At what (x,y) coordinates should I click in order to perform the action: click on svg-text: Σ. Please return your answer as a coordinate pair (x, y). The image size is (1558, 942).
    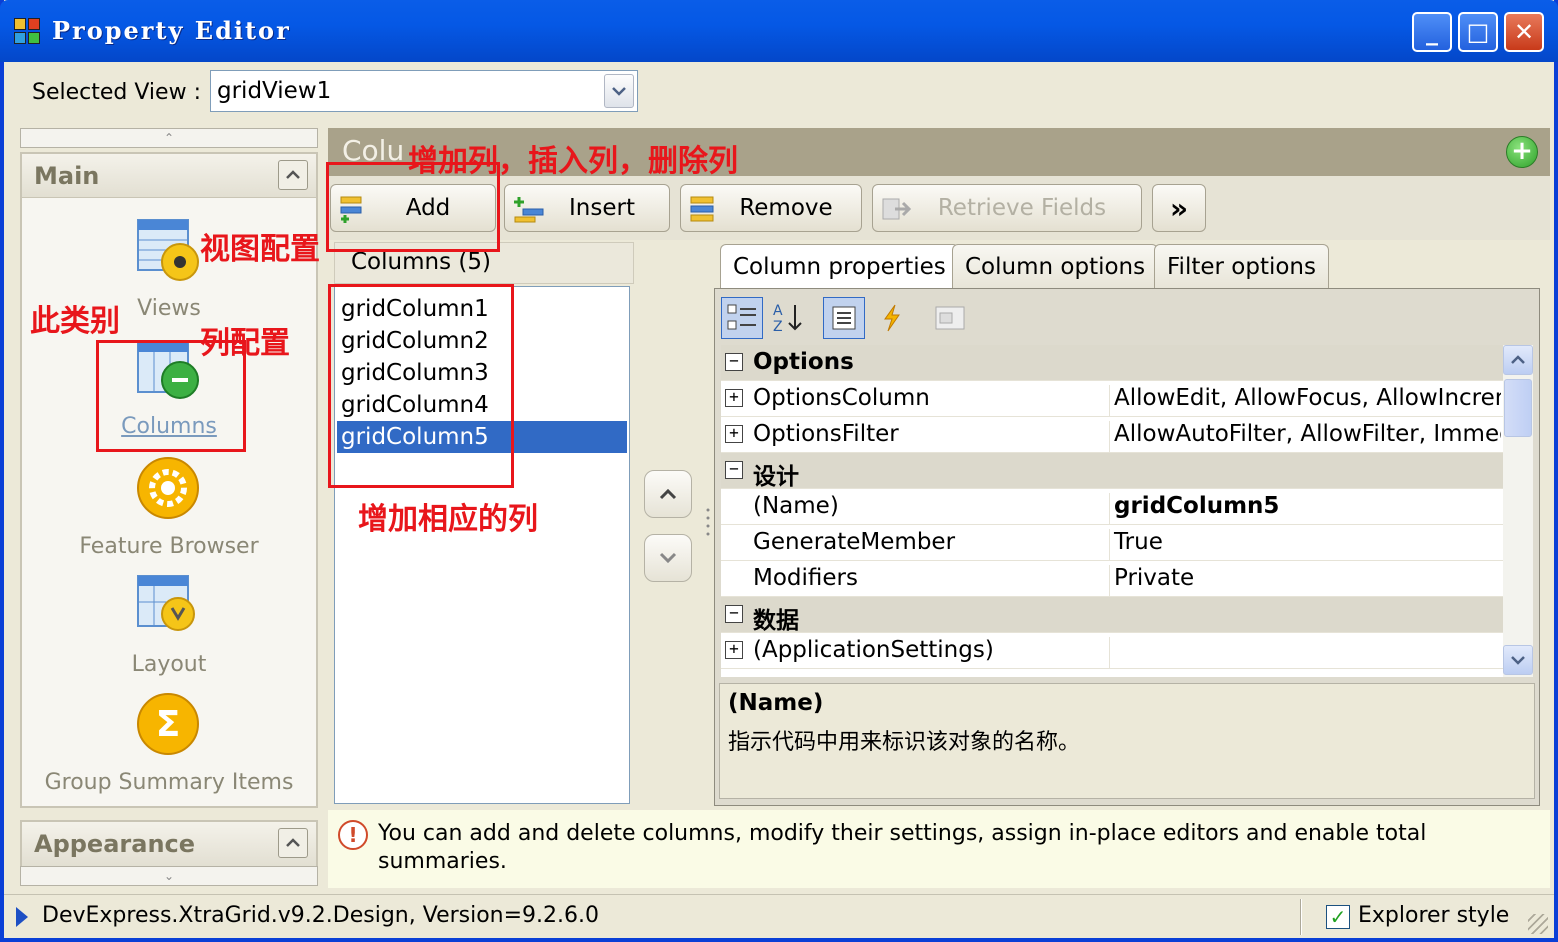
    Looking at the image, I should click on (168, 724).